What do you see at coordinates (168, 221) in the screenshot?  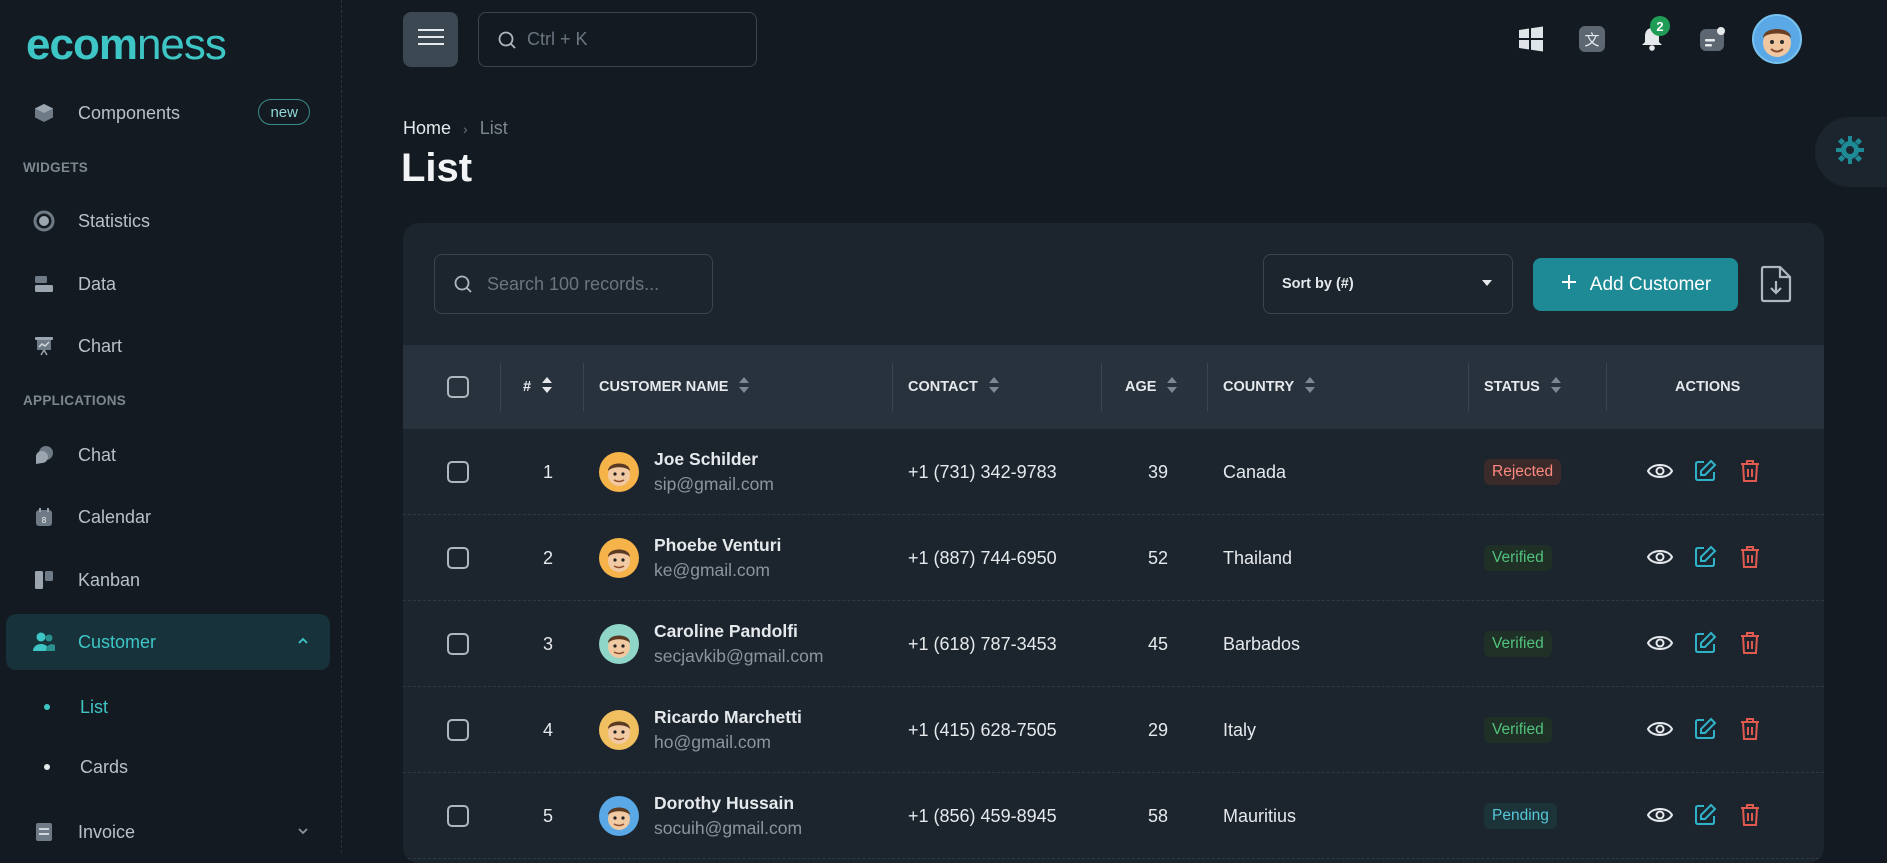 I see `sidebar-item-statistics: Statistics` at bounding box center [168, 221].